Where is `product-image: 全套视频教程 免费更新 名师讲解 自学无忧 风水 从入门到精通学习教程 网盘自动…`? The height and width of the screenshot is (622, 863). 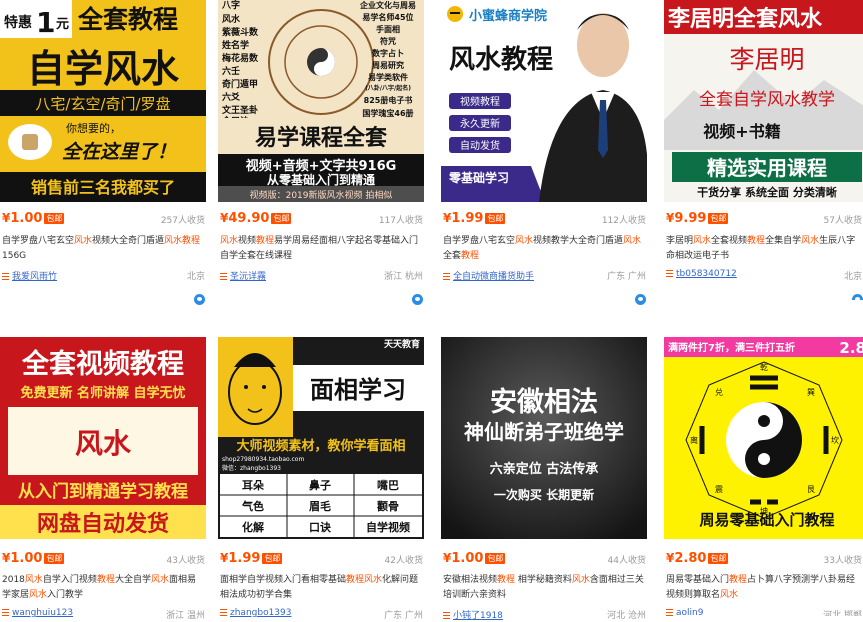 product-image: 全套视频教程 免费更新 名师讲解 自学无忧 风水 从入门到精通学习教程 网盘自动… is located at coordinates (103, 438).